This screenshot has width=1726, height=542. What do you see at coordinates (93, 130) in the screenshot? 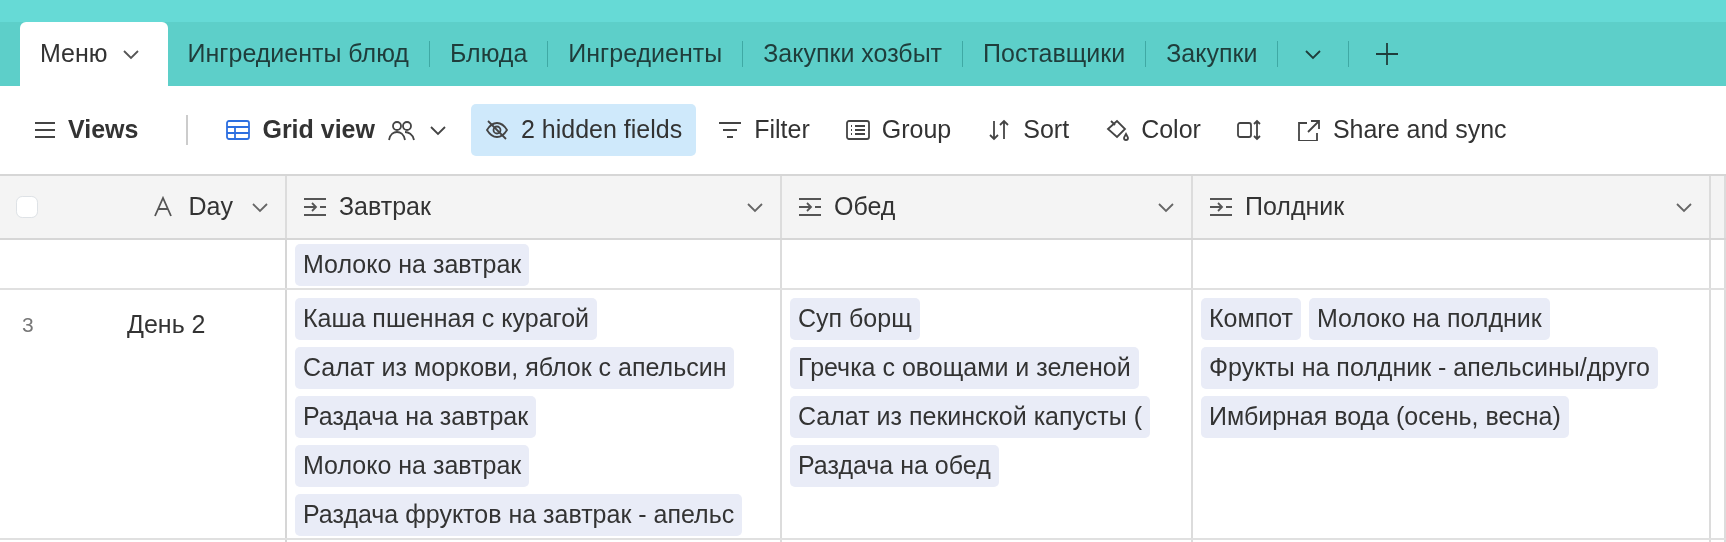
I see `views-button: Views` at bounding box center [93, 130].